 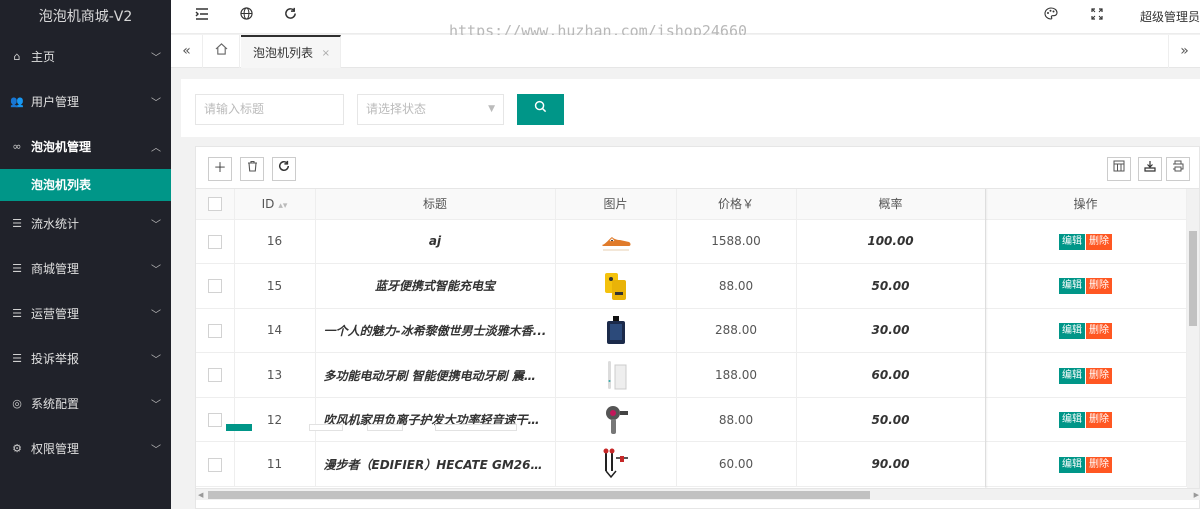 What do you see at coordinates (43, 57) in the screenshot?
I see `sidebar-item-label: 主页` at bounding box center [43, 57].